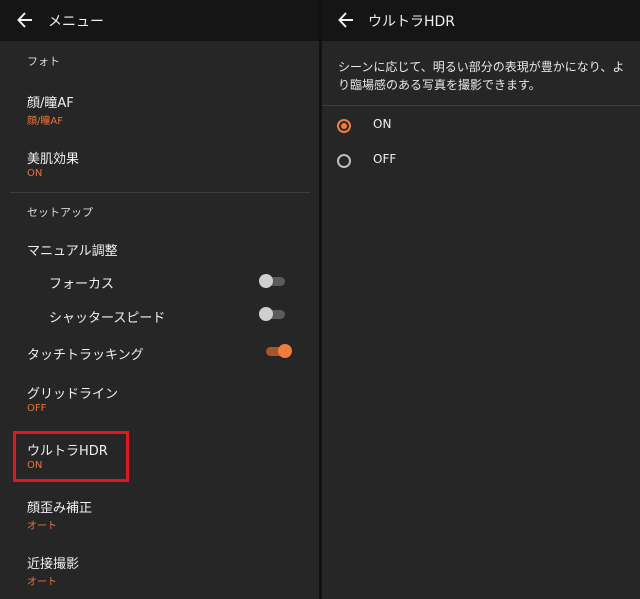 Image resolution: width=640 pixels, height=599 pixels. I want to click on macro-value: オート, so click(42, 582).